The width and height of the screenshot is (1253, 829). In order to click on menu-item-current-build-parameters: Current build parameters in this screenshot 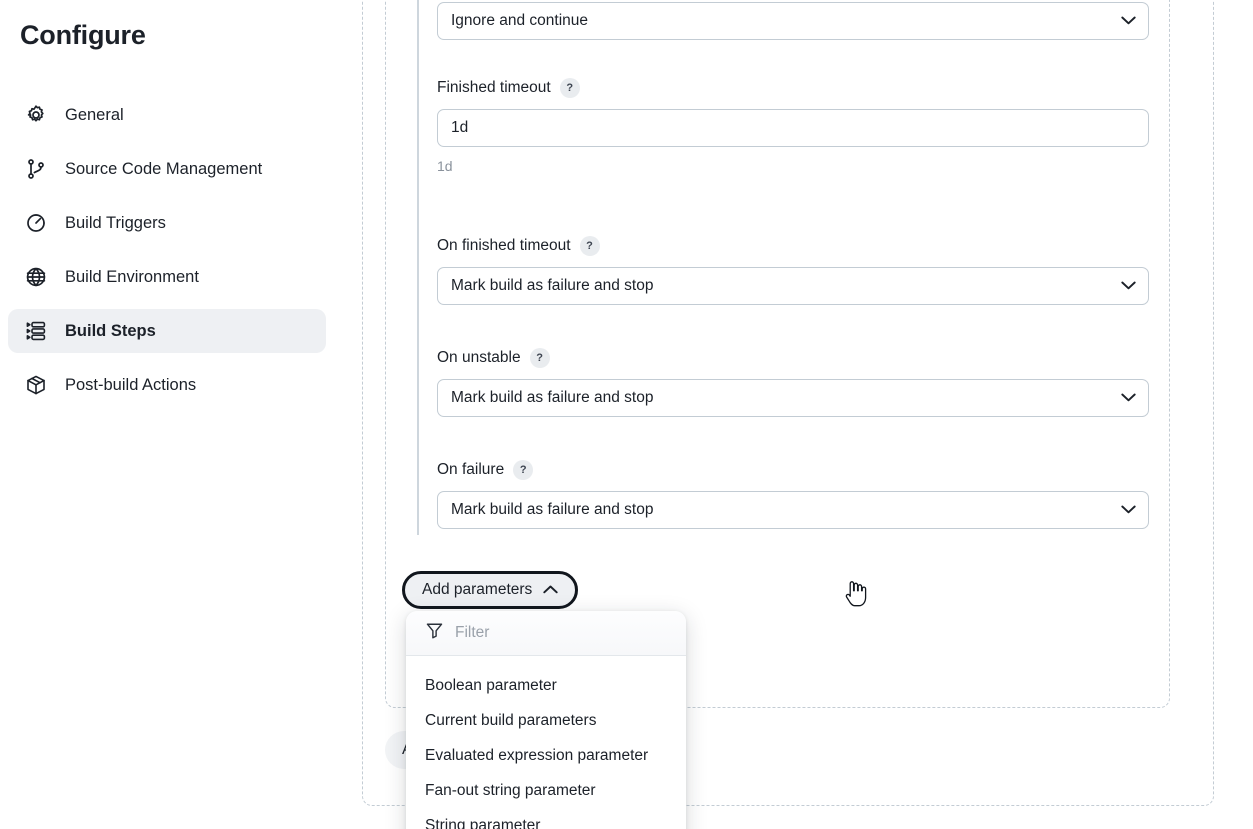, I will do `click(546, 720)`.